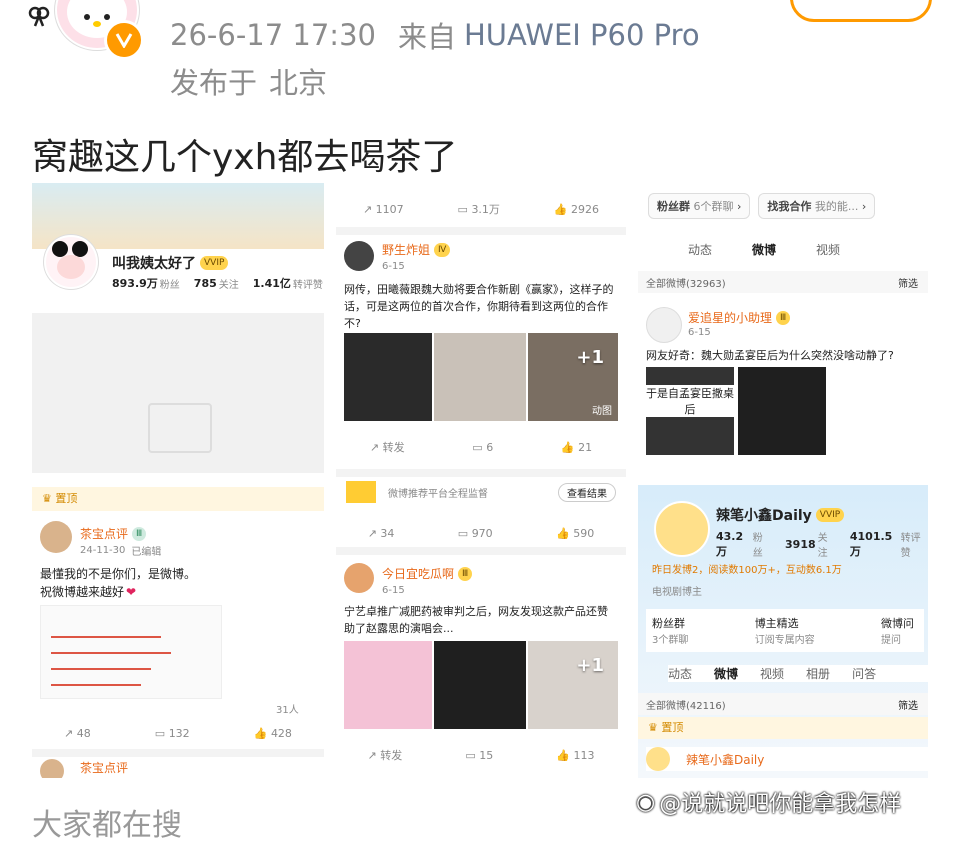  I want to click on mid-like: 👍 590, so click(575, 533).